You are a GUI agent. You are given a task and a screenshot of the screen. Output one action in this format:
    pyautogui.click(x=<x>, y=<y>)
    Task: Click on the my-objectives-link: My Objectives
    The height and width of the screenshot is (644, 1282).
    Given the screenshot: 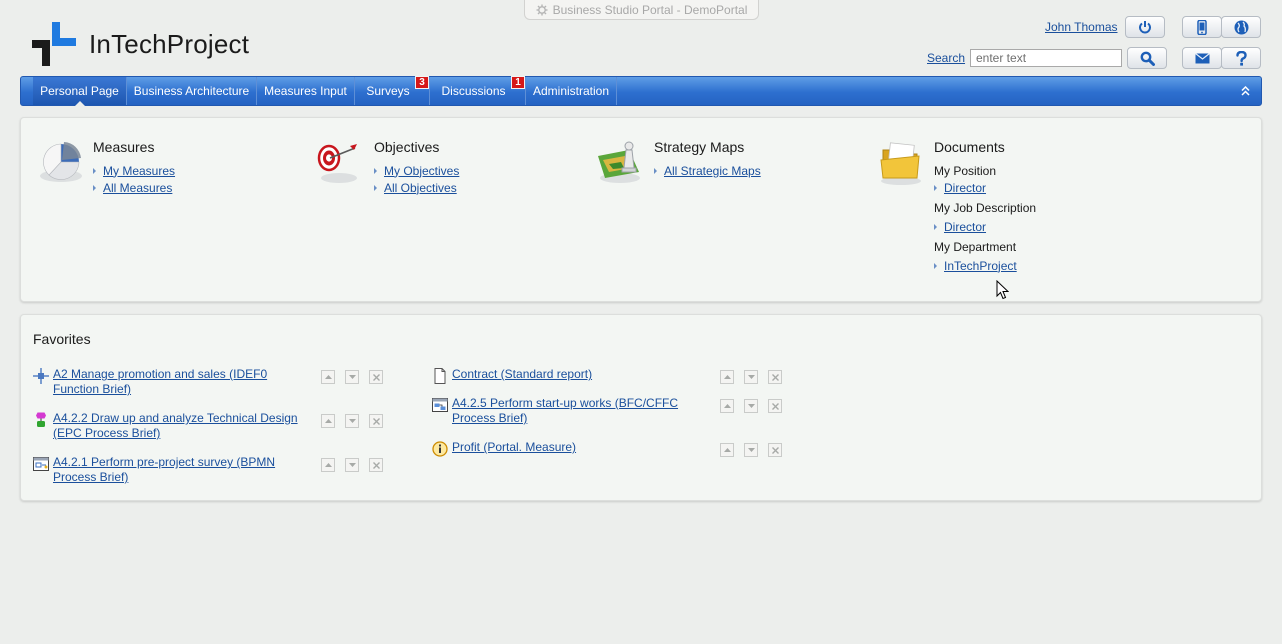 What is the action you would take?
    pyautogui.click(x=421, y=171)
    